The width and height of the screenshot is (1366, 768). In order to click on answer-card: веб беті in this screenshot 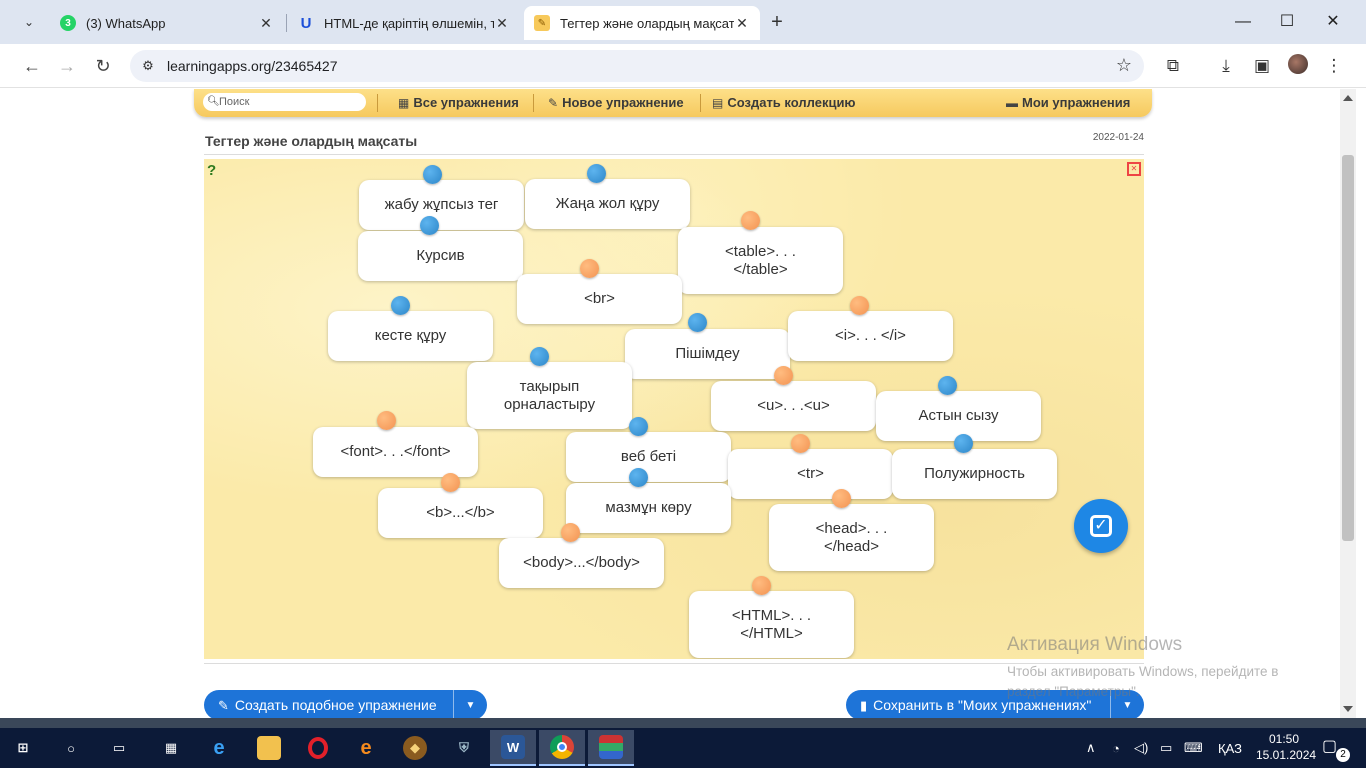, I will do `click(648, 457)`.